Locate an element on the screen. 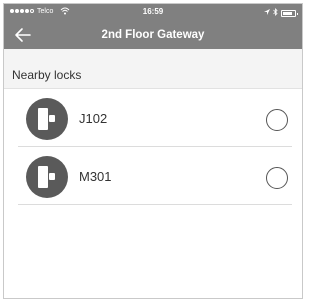 This screenshot has width=320, height=302. page-title: 2nd Floor Gateway is located at coordinates (153, 35).